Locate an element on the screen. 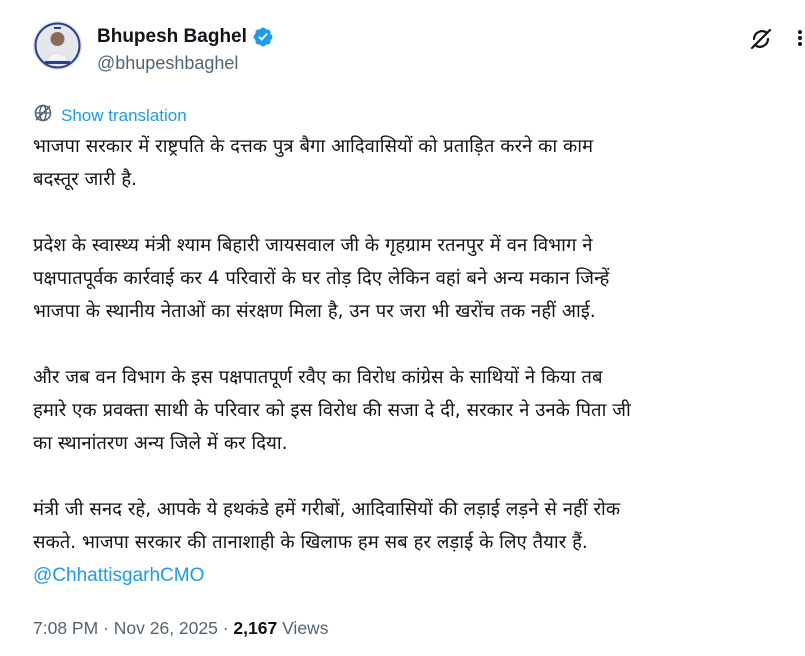 The height and width of the screenshot is (656, 805). more-vertical-icon is located at coordinates (797, 38).